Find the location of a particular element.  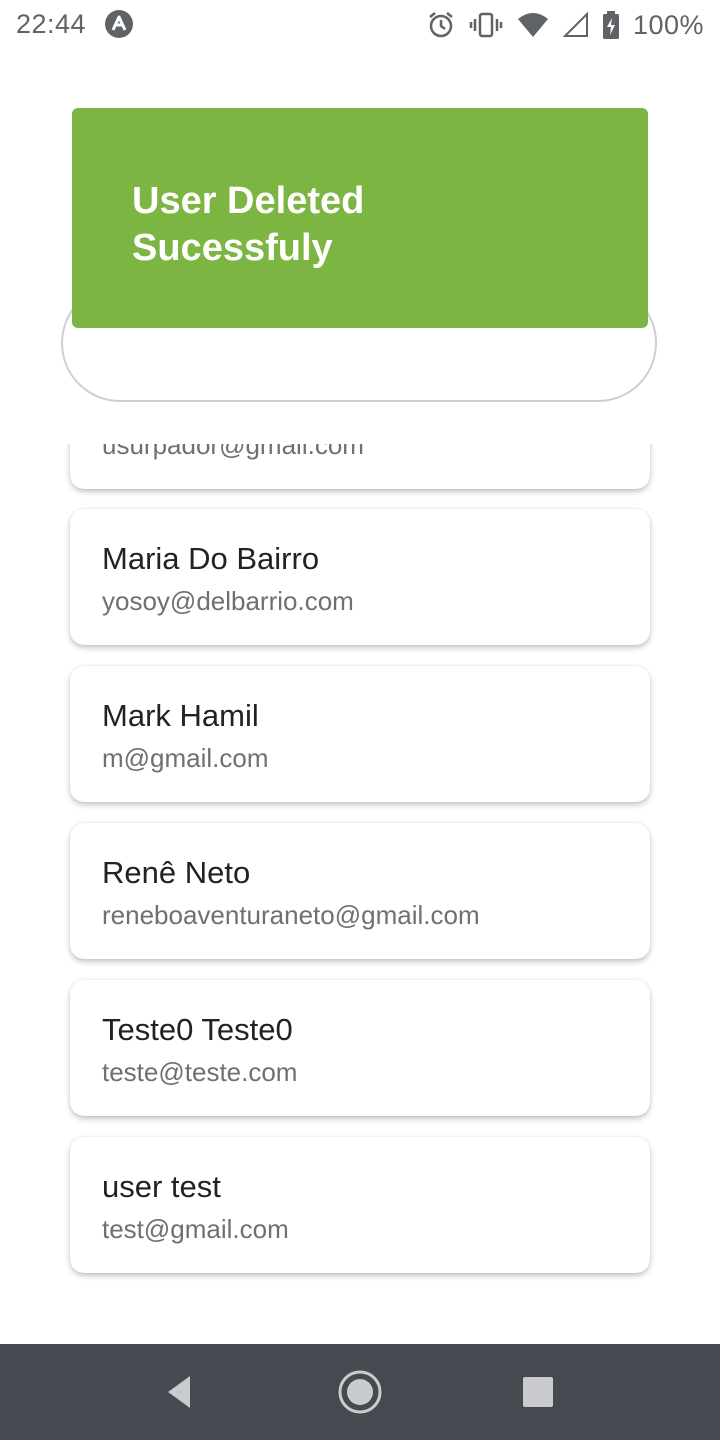

toast-message: User Deleted Sucessfuly is located at coordinates (248, 224).